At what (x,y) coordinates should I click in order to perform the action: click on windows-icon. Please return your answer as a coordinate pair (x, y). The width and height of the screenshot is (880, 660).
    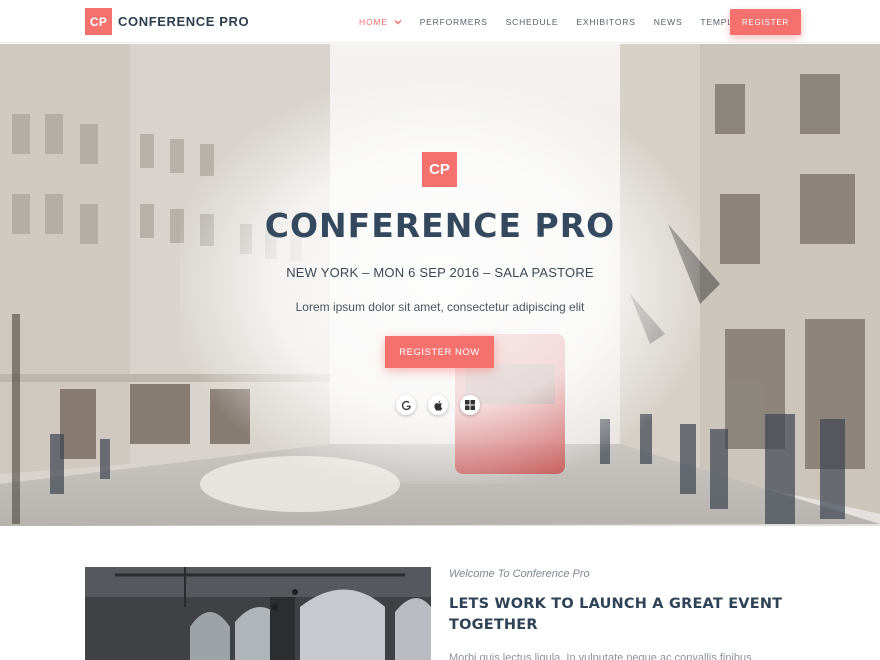
    Looking at the image, I should click on (470, 405).